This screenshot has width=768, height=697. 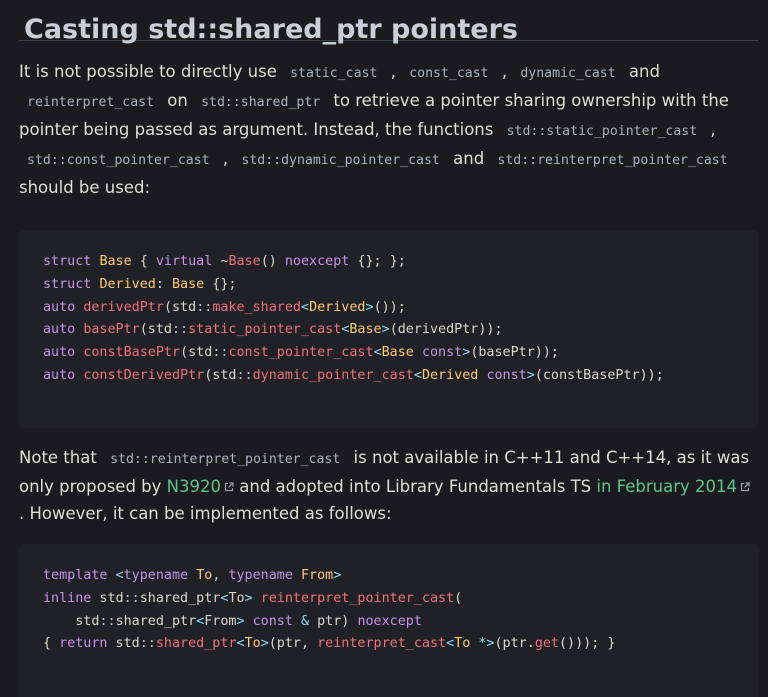 What do you see at coordinates (140, 284) in the screenshot?
I see `code-line: struct Derived: Base {};` at bounding box center [140, 284].